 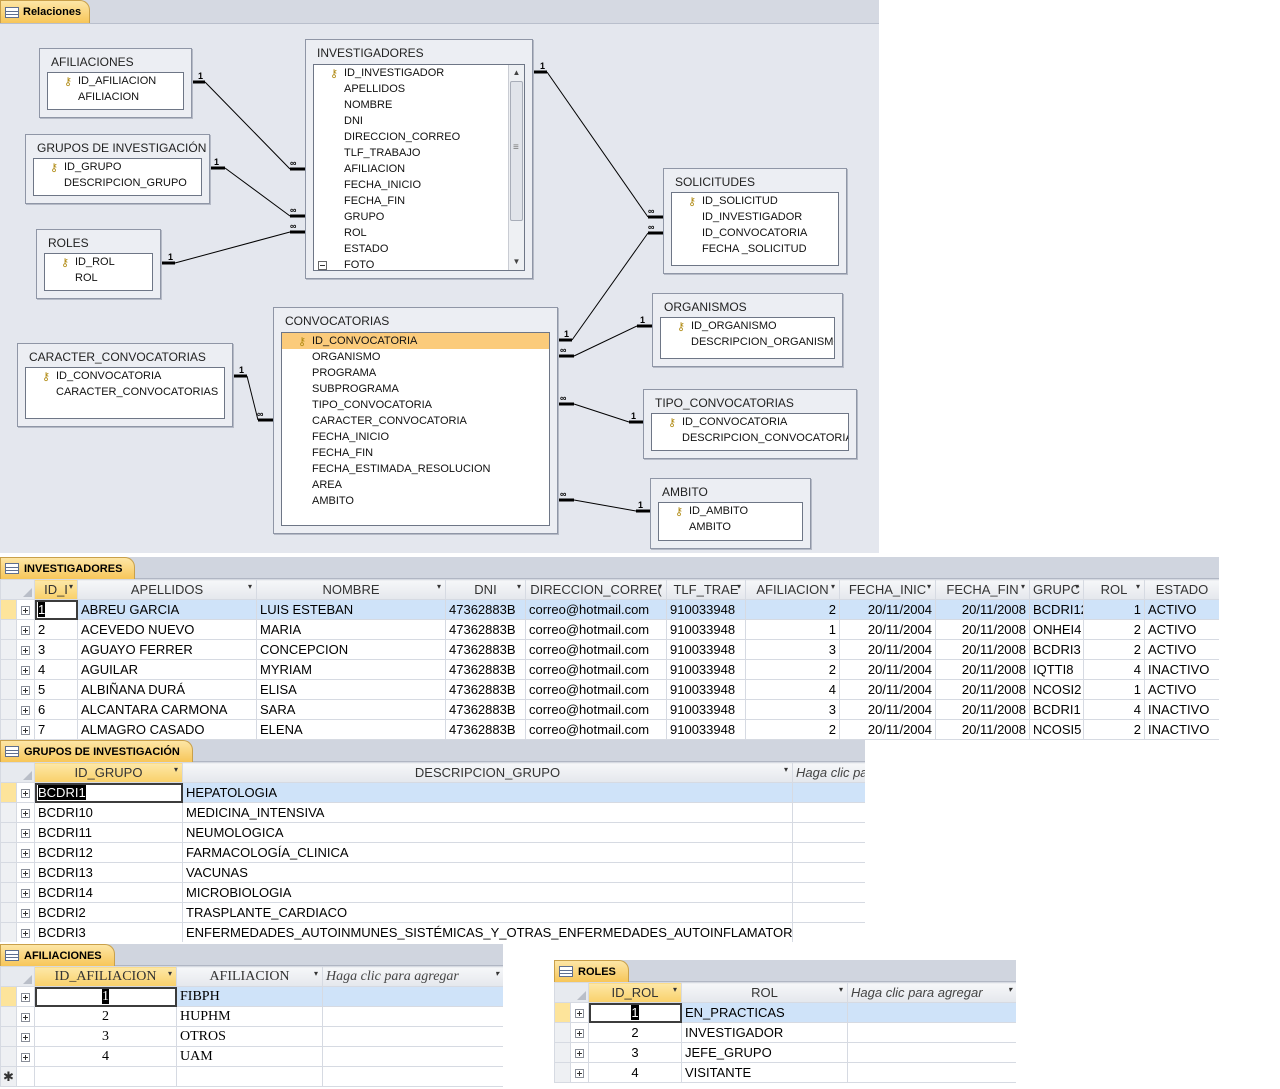 What do you see at coordinates (747, 342) in the screenshot?
I see `field-item: DESCRIPCION_ORGANISMO` at bounding box center [747, 342].